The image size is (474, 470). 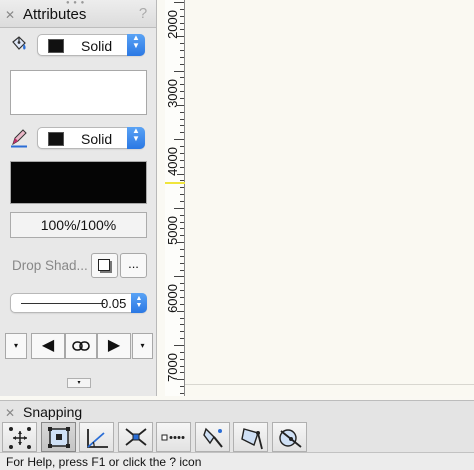 What do you see at coordinates (142, 346) in the screenshot?
I see `end-arrowhead-menu: ▾` at bounding box center [142, 346].